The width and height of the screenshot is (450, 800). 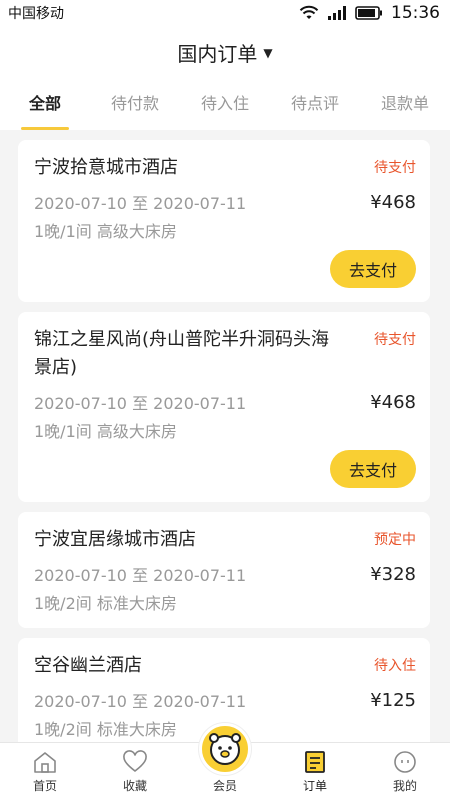 I want to click on heart-icon, so click(x=135, y=761).